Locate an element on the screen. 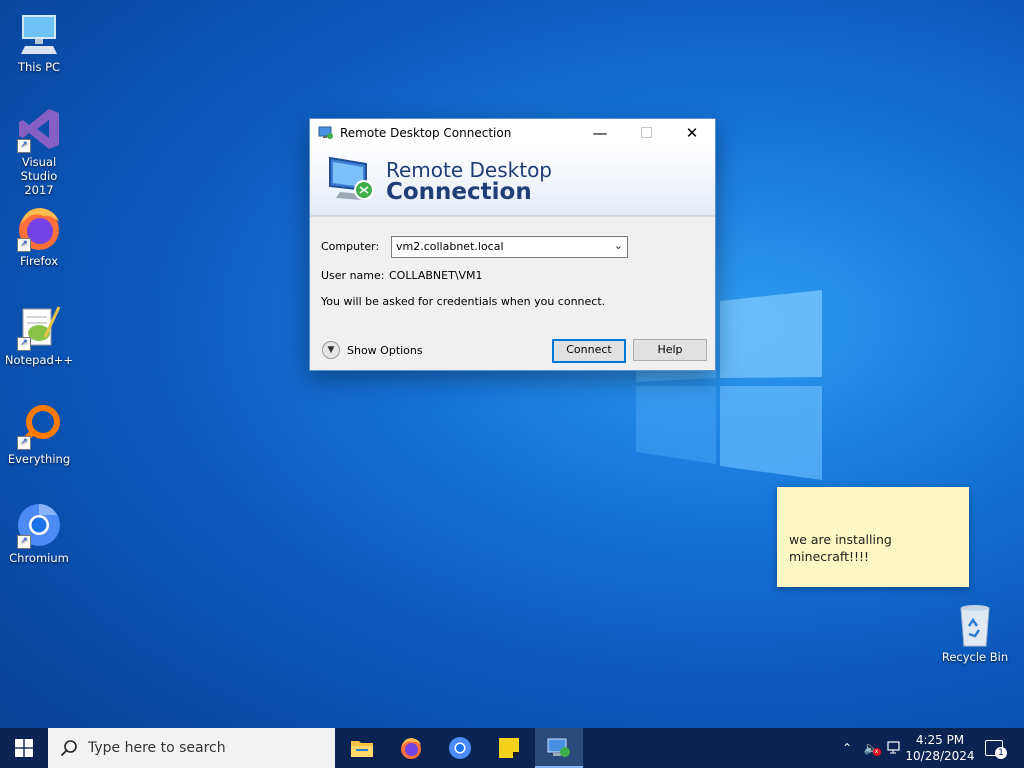  window-titlebar: Remote Desktop Connection — ✕ is located at coordinates (512, 132).